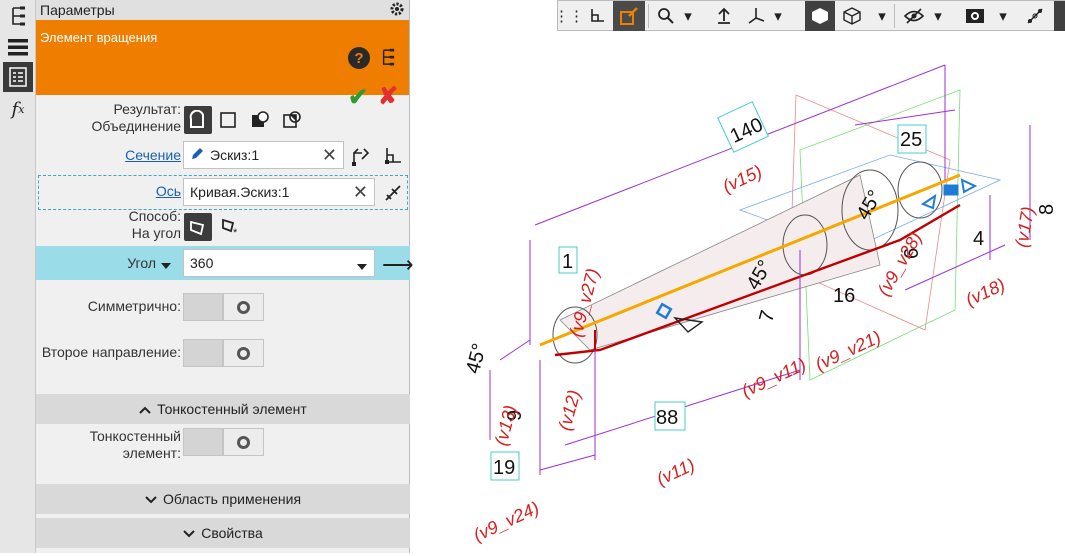  What do you see at coordinates (476, 358) in the screenshot?
I see `dim-45a: 45°` at bounding box center [476, 358].